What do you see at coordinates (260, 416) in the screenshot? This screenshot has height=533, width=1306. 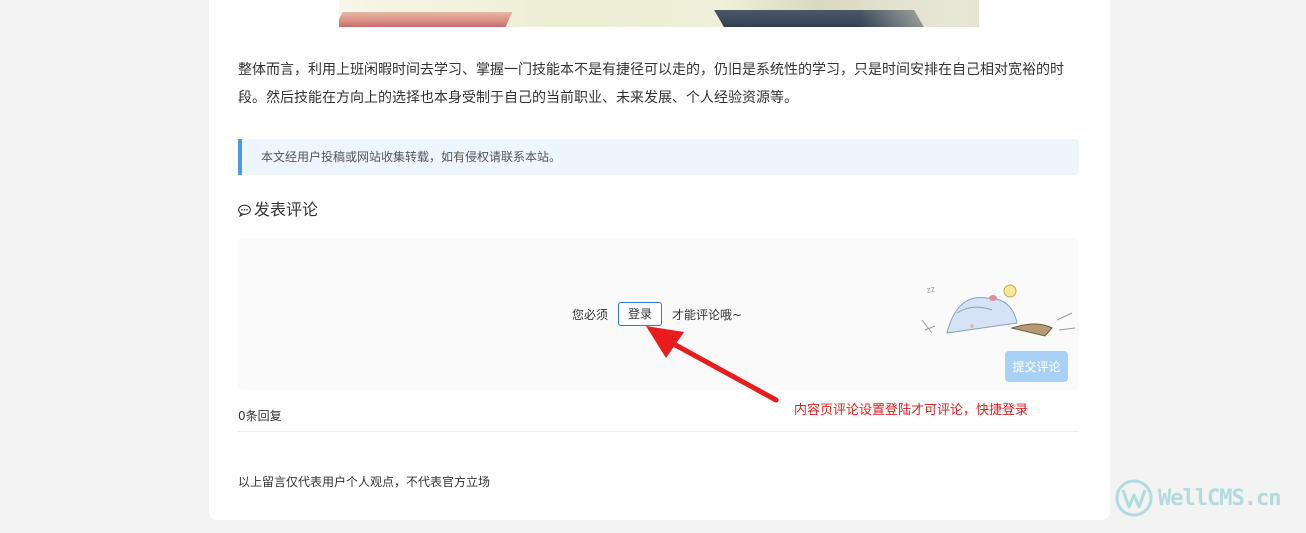 I see `reply-count: 0条回复` at bounding box center [260, 416].